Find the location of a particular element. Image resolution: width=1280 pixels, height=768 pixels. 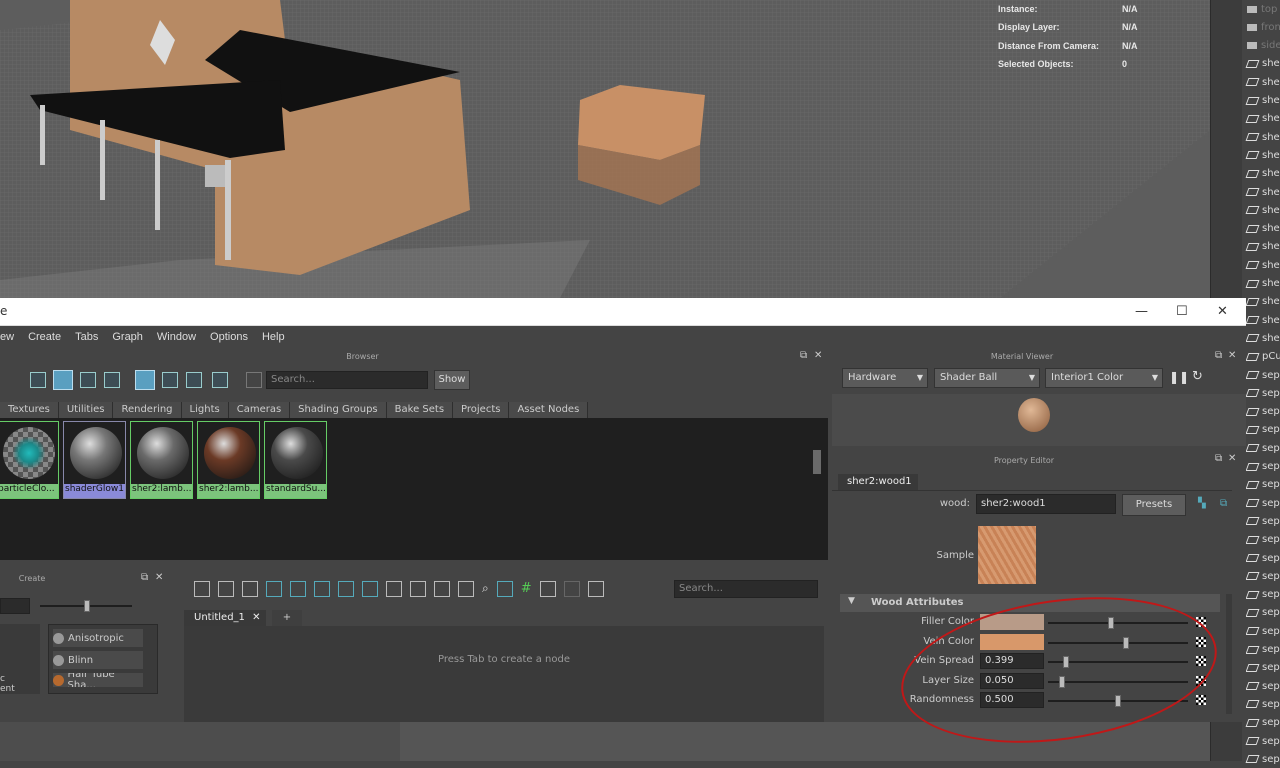

pin-icon is located at coordinates (595, 589).